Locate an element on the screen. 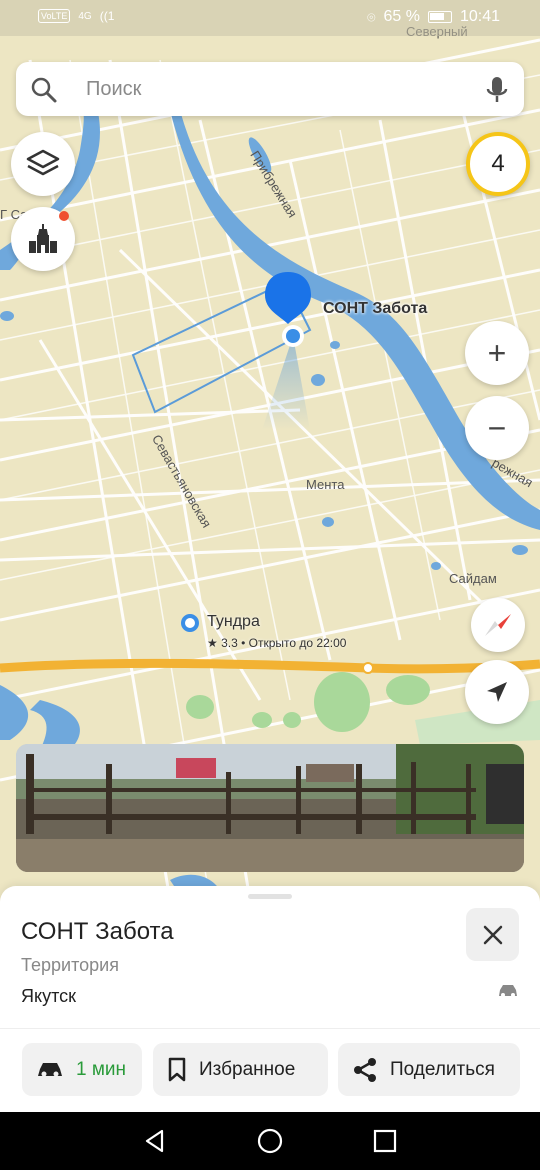 This screenshot has height=1170, width=540. close-button is located at coordinates (492, 934).